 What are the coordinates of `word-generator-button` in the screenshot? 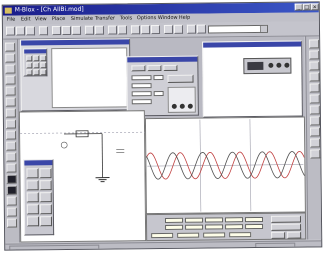 It's located at (314, 99).